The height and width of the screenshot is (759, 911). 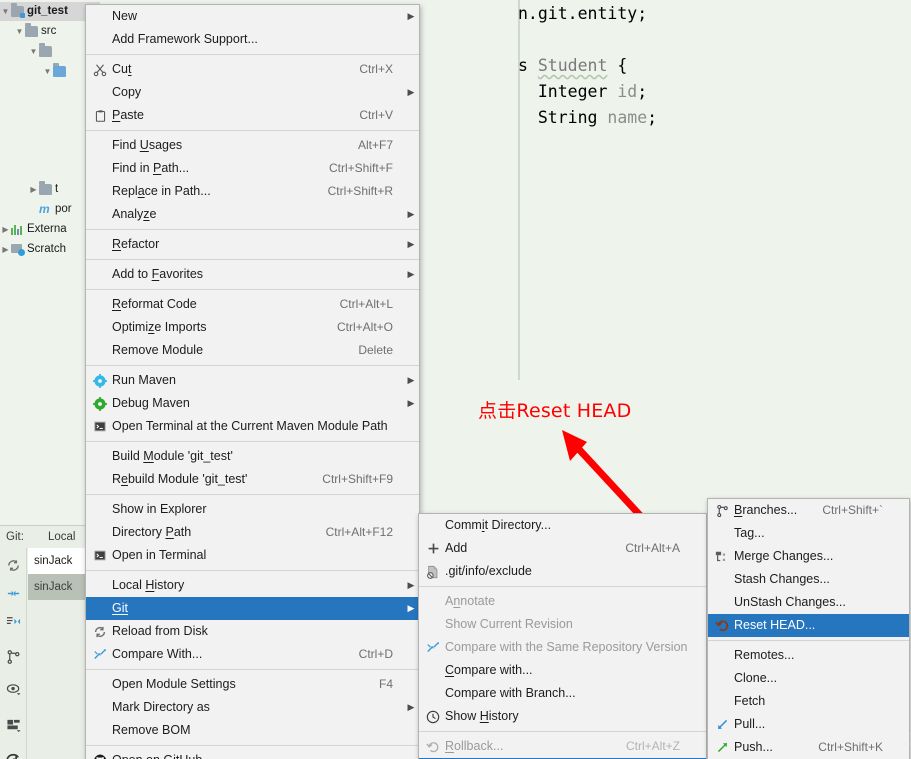 What do you see at coordinates (252, 730) in the screenshot?
I see `menu-item-remove-bom: Remove BOM` at bounding box center [252, 730].